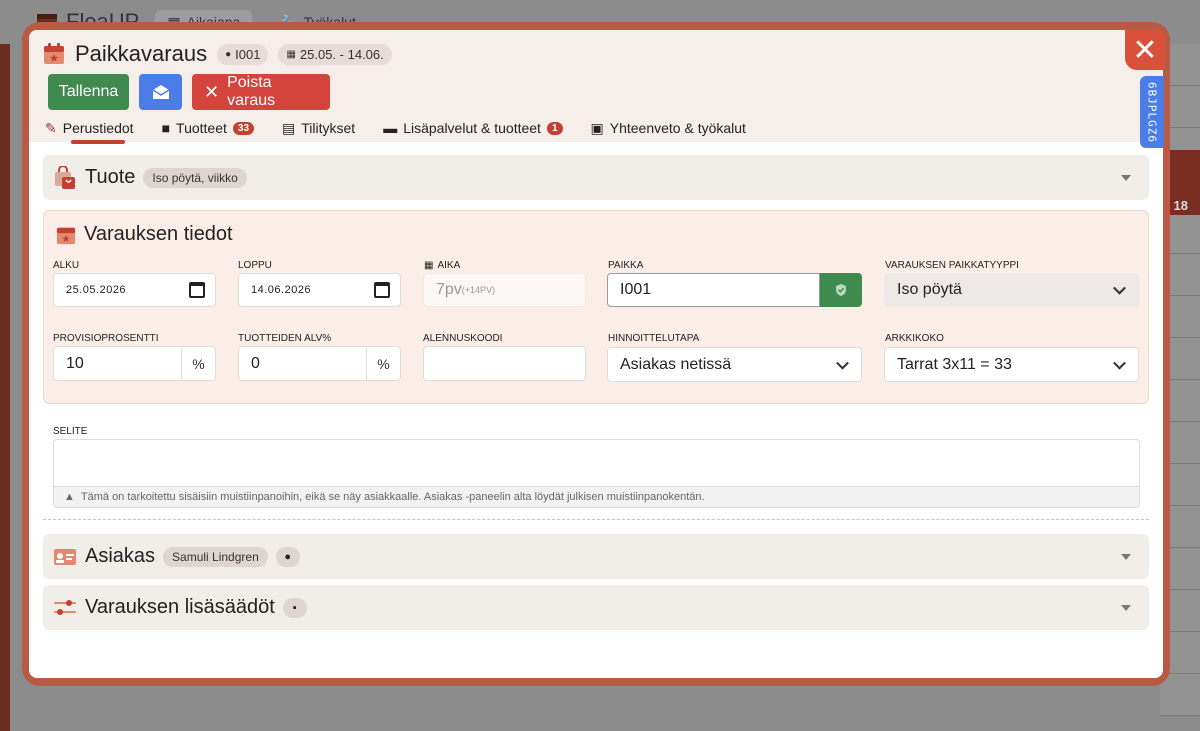 The image size is (1200, 731). What do you see at coordinates (166, 128) in the screenshot?
I see `shopping-bag-icon: ■` at bounding box center [166, 128].